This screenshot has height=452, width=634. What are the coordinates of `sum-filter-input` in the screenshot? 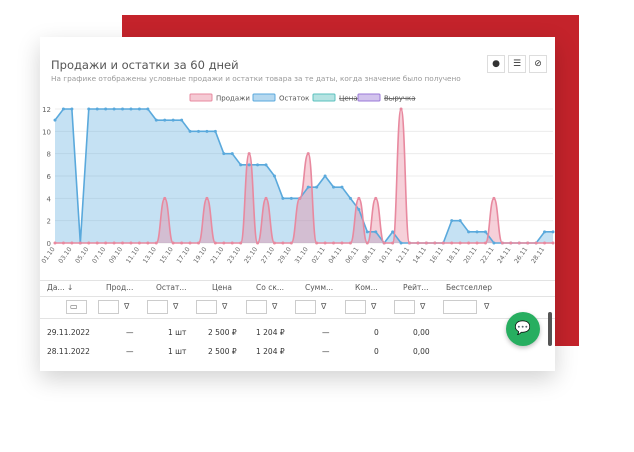 It's located at (305, 307).